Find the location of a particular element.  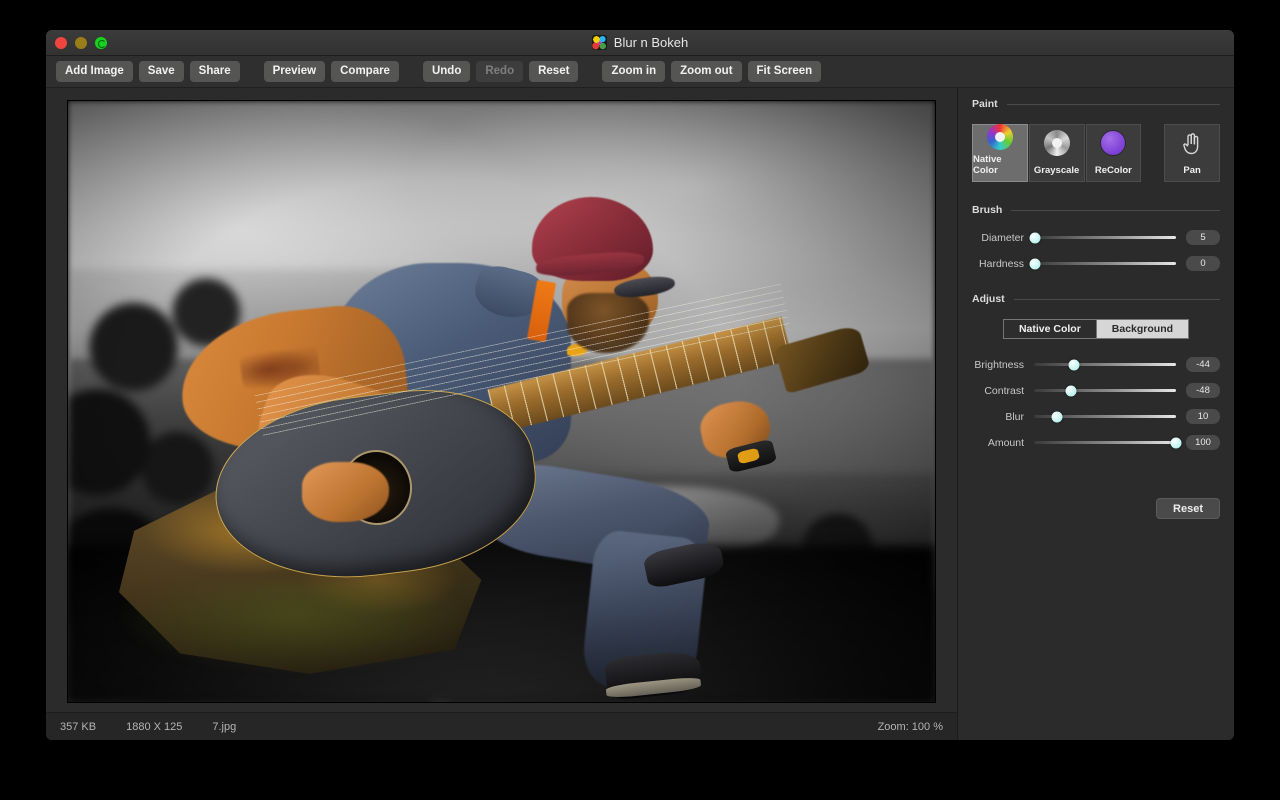

hardness-value: 0 is located at coordinates (1203, 263).